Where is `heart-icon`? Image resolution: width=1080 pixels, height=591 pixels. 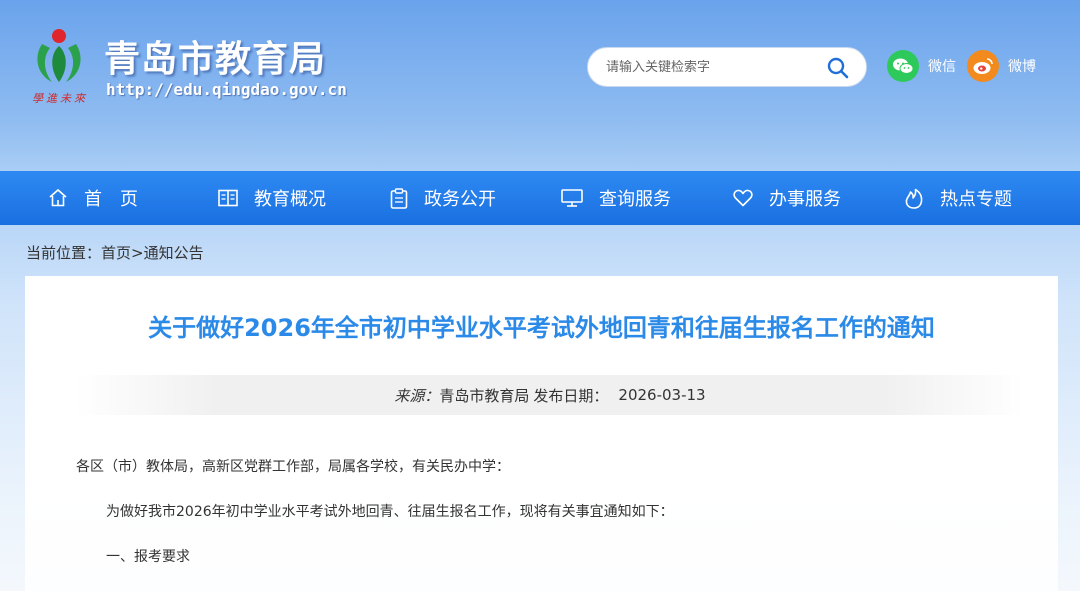
heart-icon is located at coordinates (743, 198).